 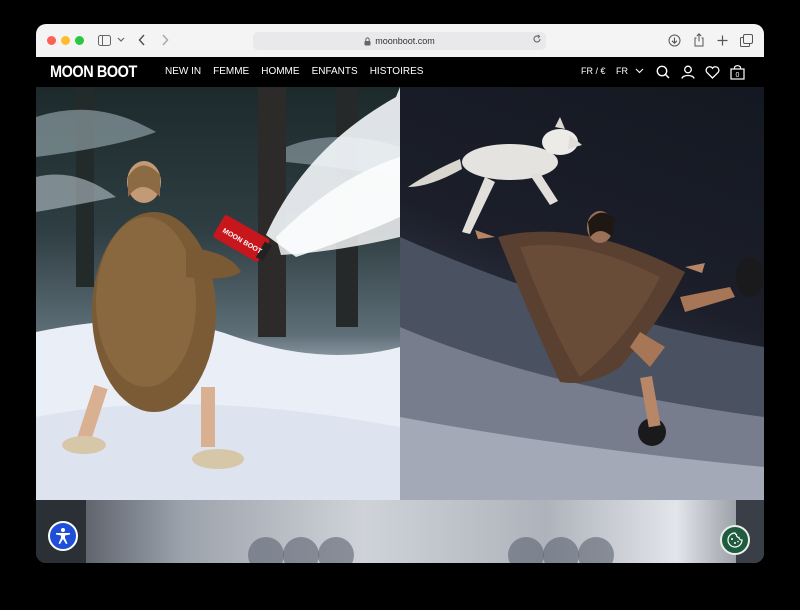 I want to click on url-text: moonboot.com, so click(x=405, y=41).